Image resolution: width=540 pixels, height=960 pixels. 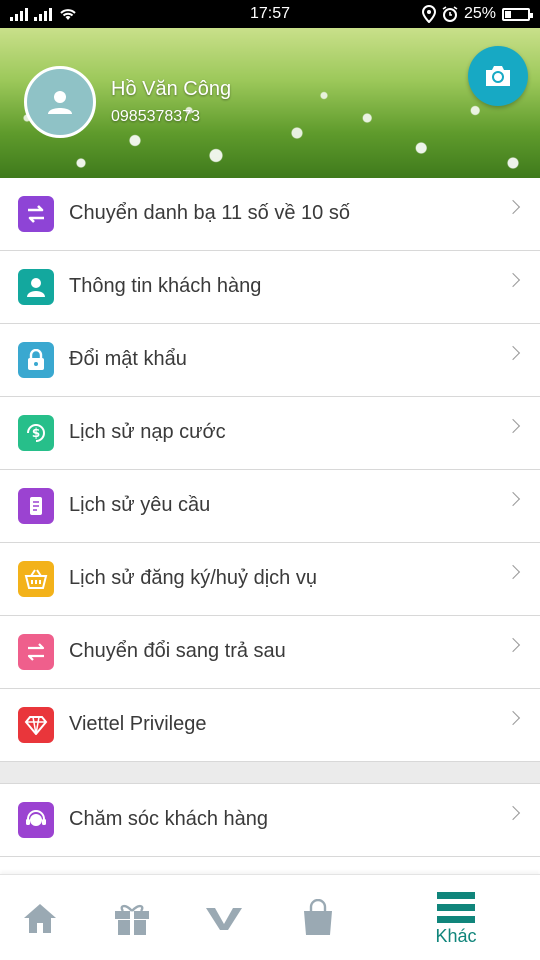 I want to click on camera-button, so click(x=498, y=76).